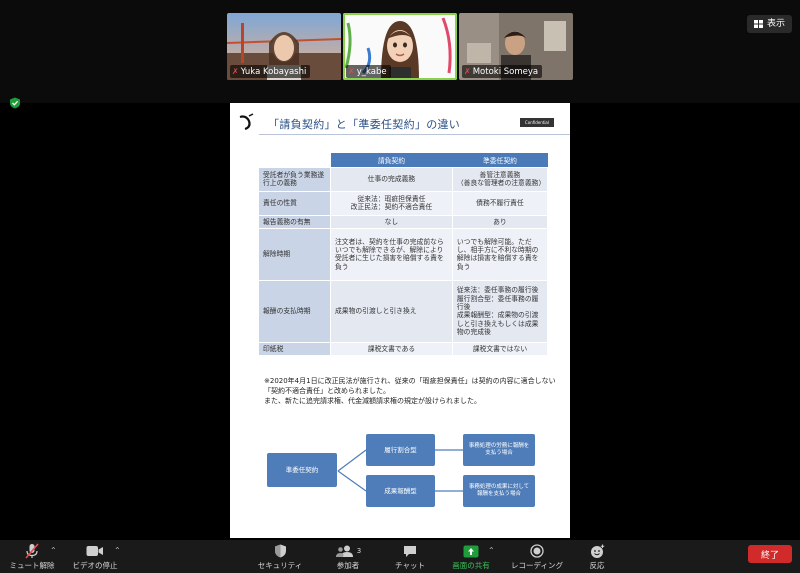  What do you see at coordinates (32, 551) in the screenshot?
I see `mic-muted-icon` at bounding box center [32, 551].